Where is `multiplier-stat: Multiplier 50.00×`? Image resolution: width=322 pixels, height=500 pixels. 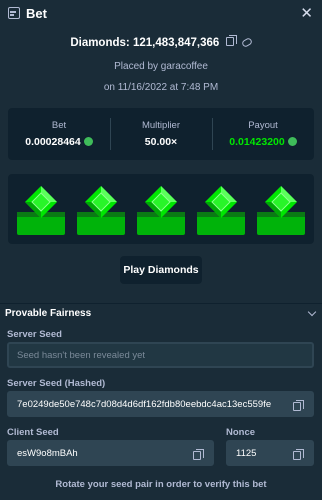
multiplier-stat: Multiplier 50.00× is located at coordinates (161, 134).